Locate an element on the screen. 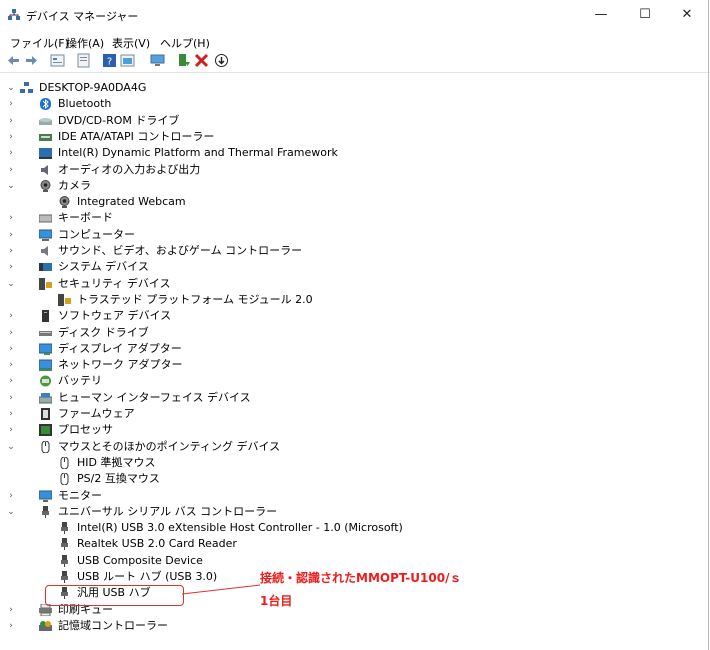 The width and height of the screenshot is (710, 650). view-icon is located at coordinates (127, 60).